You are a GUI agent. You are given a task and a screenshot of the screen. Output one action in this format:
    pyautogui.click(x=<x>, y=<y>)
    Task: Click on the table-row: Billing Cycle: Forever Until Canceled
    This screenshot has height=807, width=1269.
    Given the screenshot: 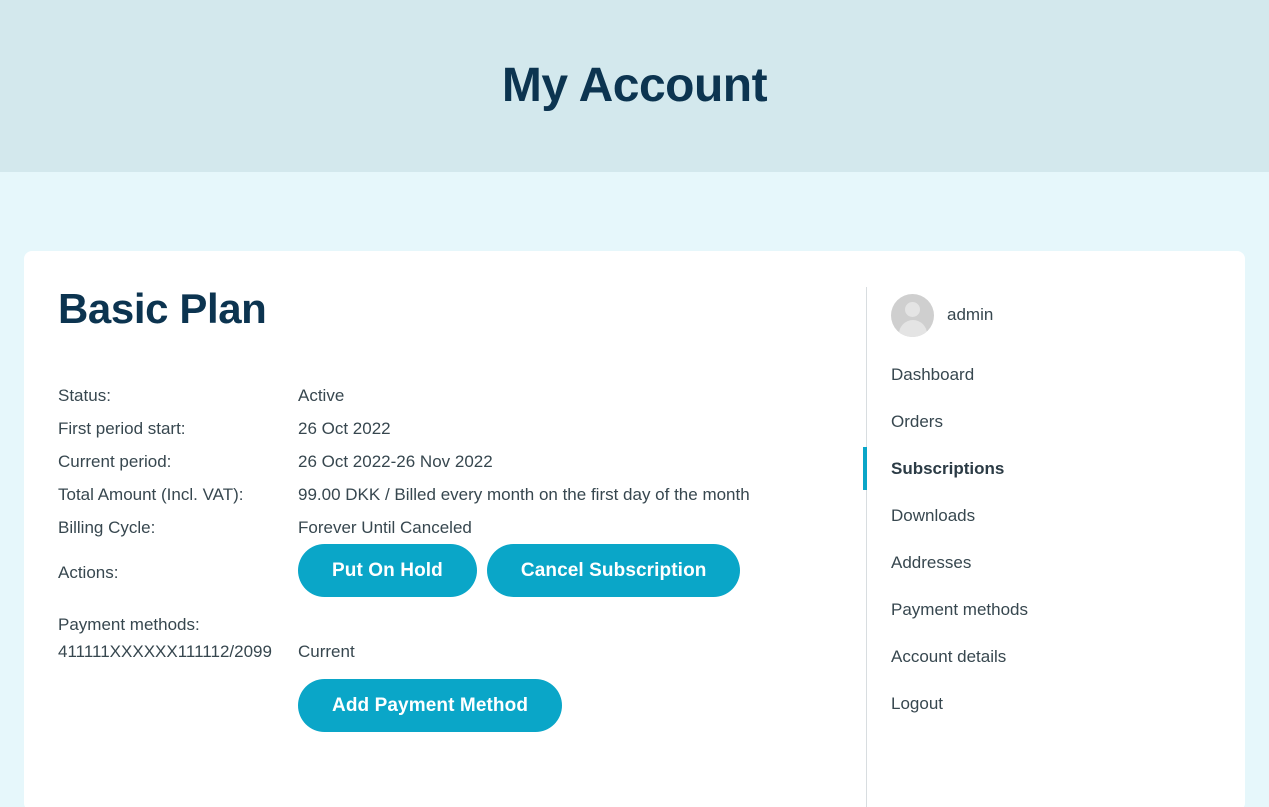 What is the action you would take?
    pyautogui.click(x=450, y=527)
    